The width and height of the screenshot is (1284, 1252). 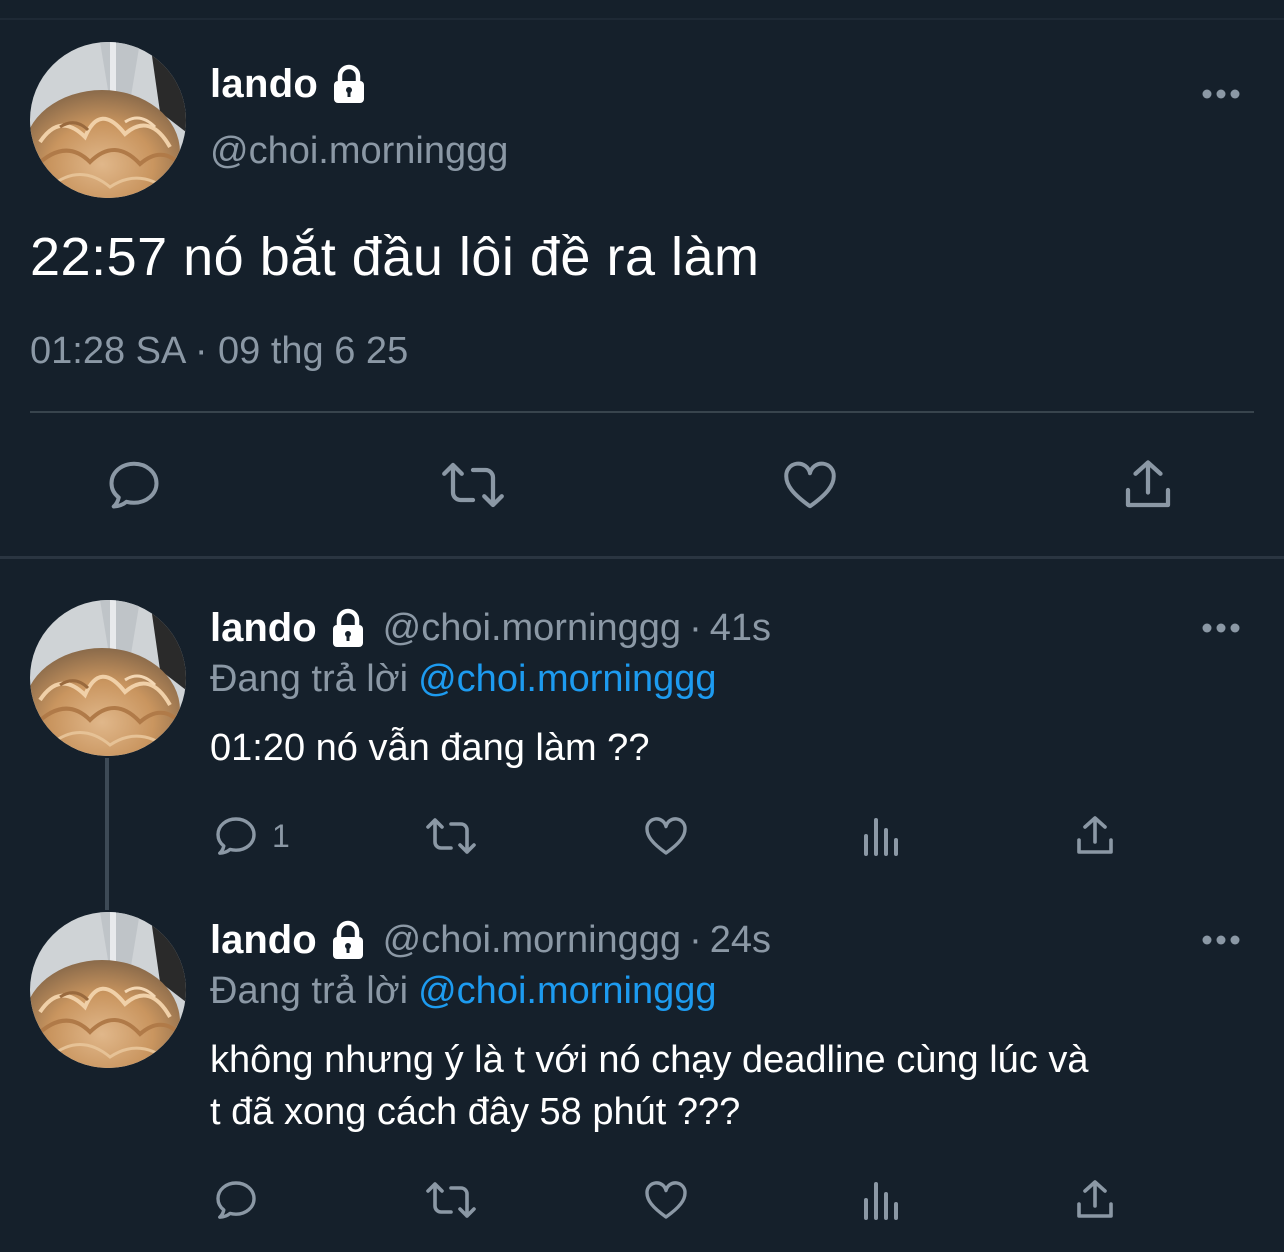 I want to click on reply-header: lando @choi.morninggg · 41s, so click(x=490, y=628).